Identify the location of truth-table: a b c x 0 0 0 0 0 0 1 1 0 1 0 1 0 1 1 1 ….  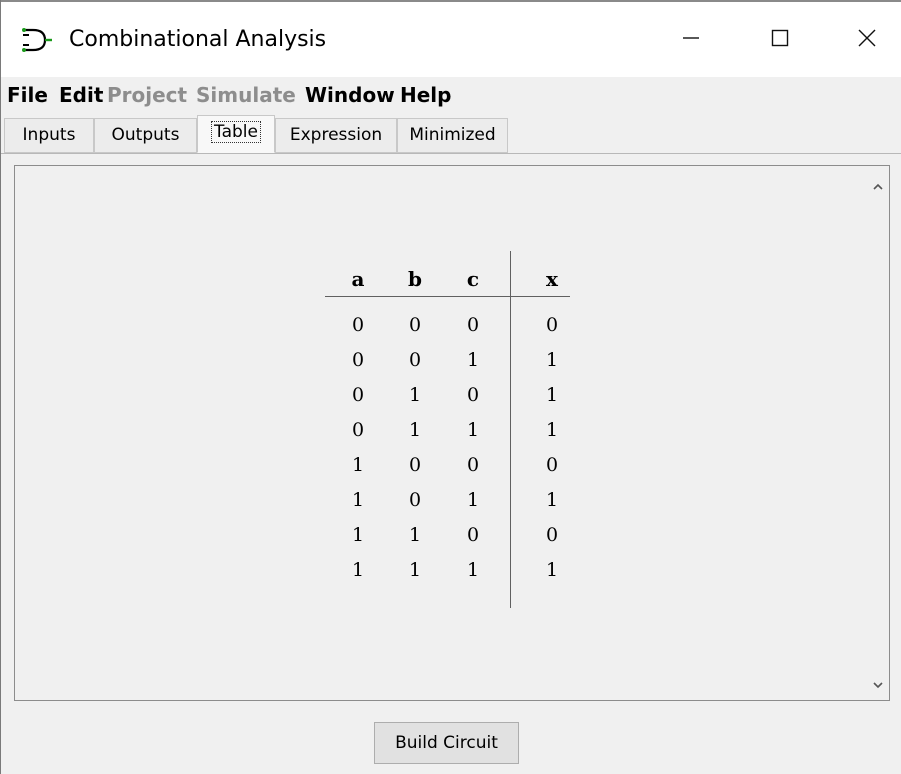
(447, 426).